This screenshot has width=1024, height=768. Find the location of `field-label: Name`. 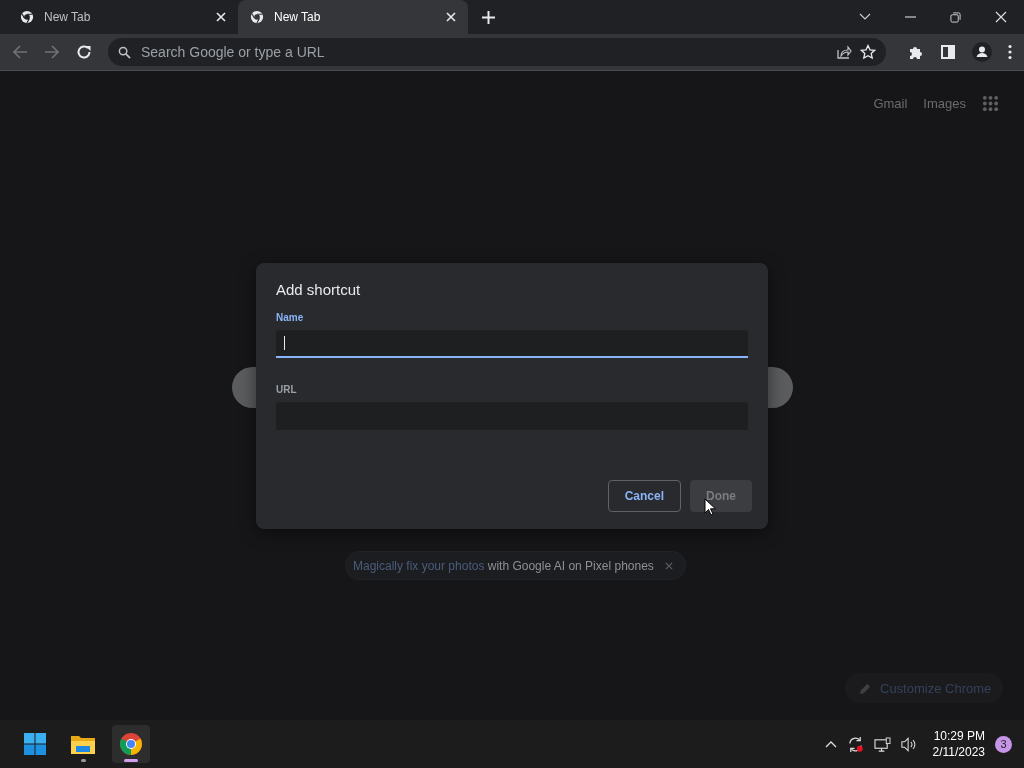

field-label: Name is located at coordinates (290, 317).